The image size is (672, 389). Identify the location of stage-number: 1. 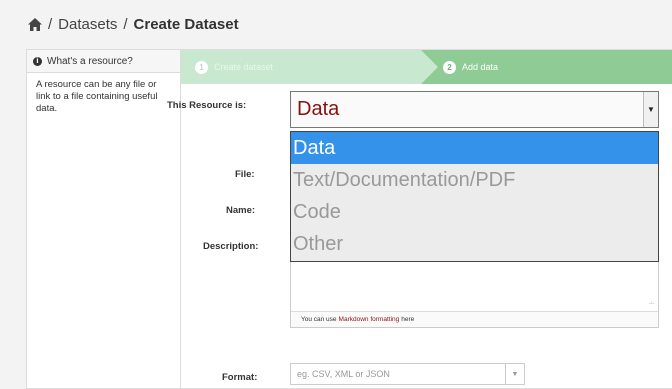
(201, 67).